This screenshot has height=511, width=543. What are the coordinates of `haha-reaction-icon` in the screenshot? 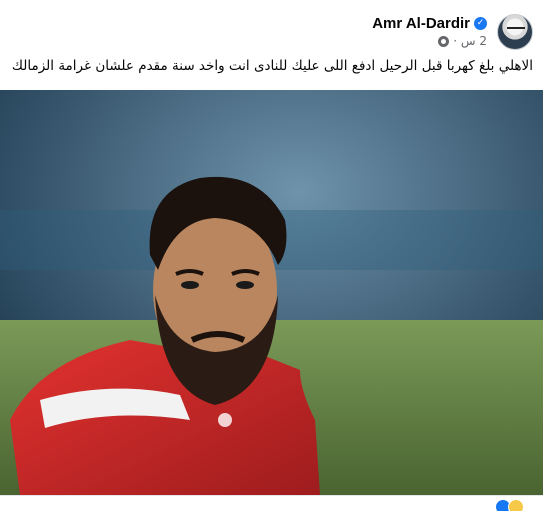 It's located at (516, 505).